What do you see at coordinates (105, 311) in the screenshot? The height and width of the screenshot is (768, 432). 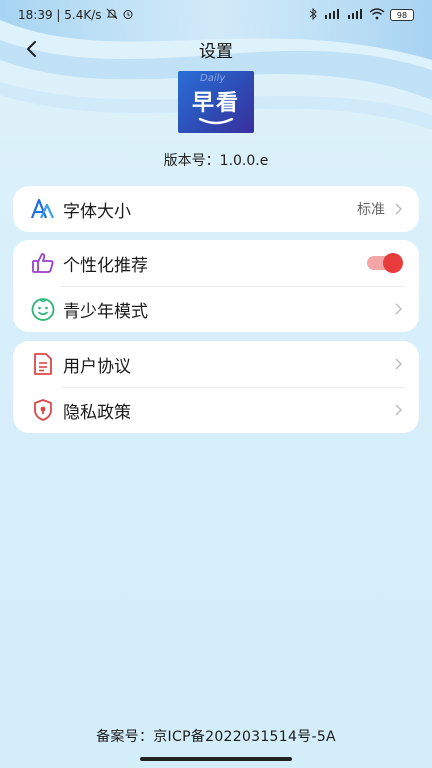 I see `youth-mode-label: 青少年模式` at bounding box center [105, 311].